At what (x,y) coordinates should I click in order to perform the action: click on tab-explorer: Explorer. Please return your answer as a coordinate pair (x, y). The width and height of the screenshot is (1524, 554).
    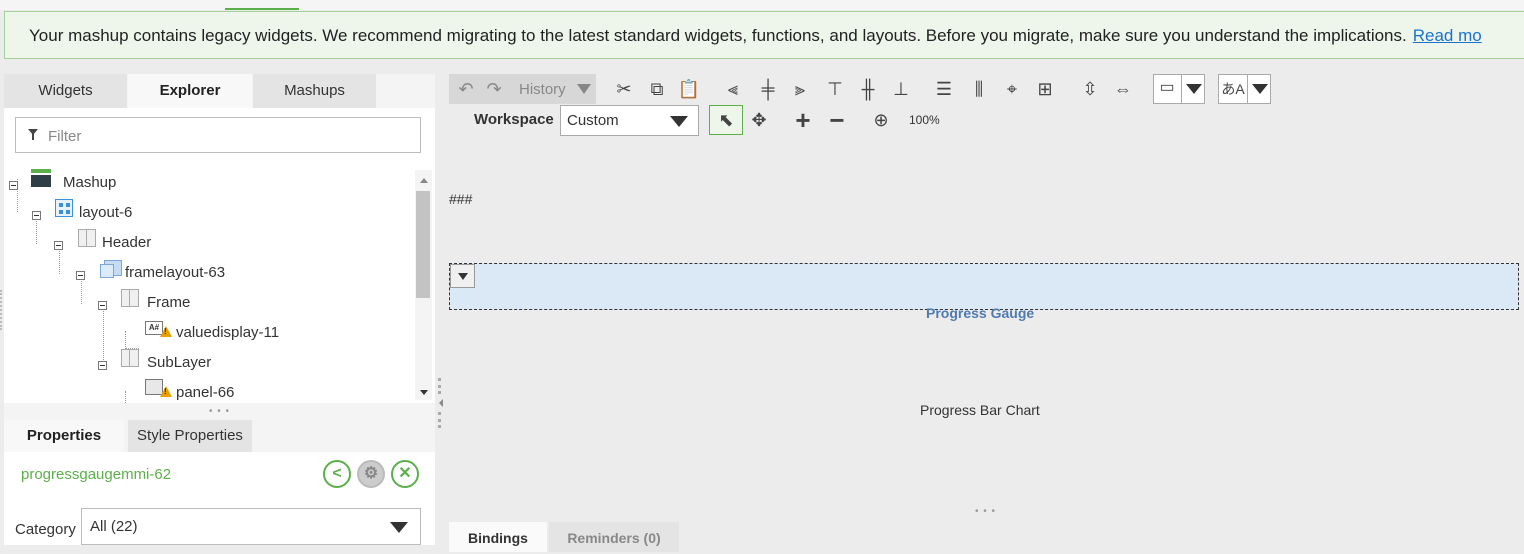
    Looking at the image, I should click on (190, 91).